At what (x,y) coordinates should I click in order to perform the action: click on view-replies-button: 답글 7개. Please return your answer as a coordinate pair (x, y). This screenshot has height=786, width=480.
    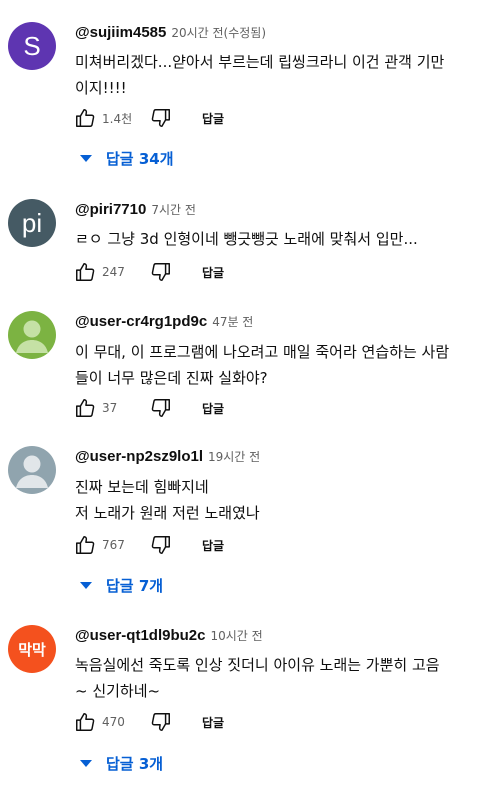
    Looking at the image, I should click on (121, 585).